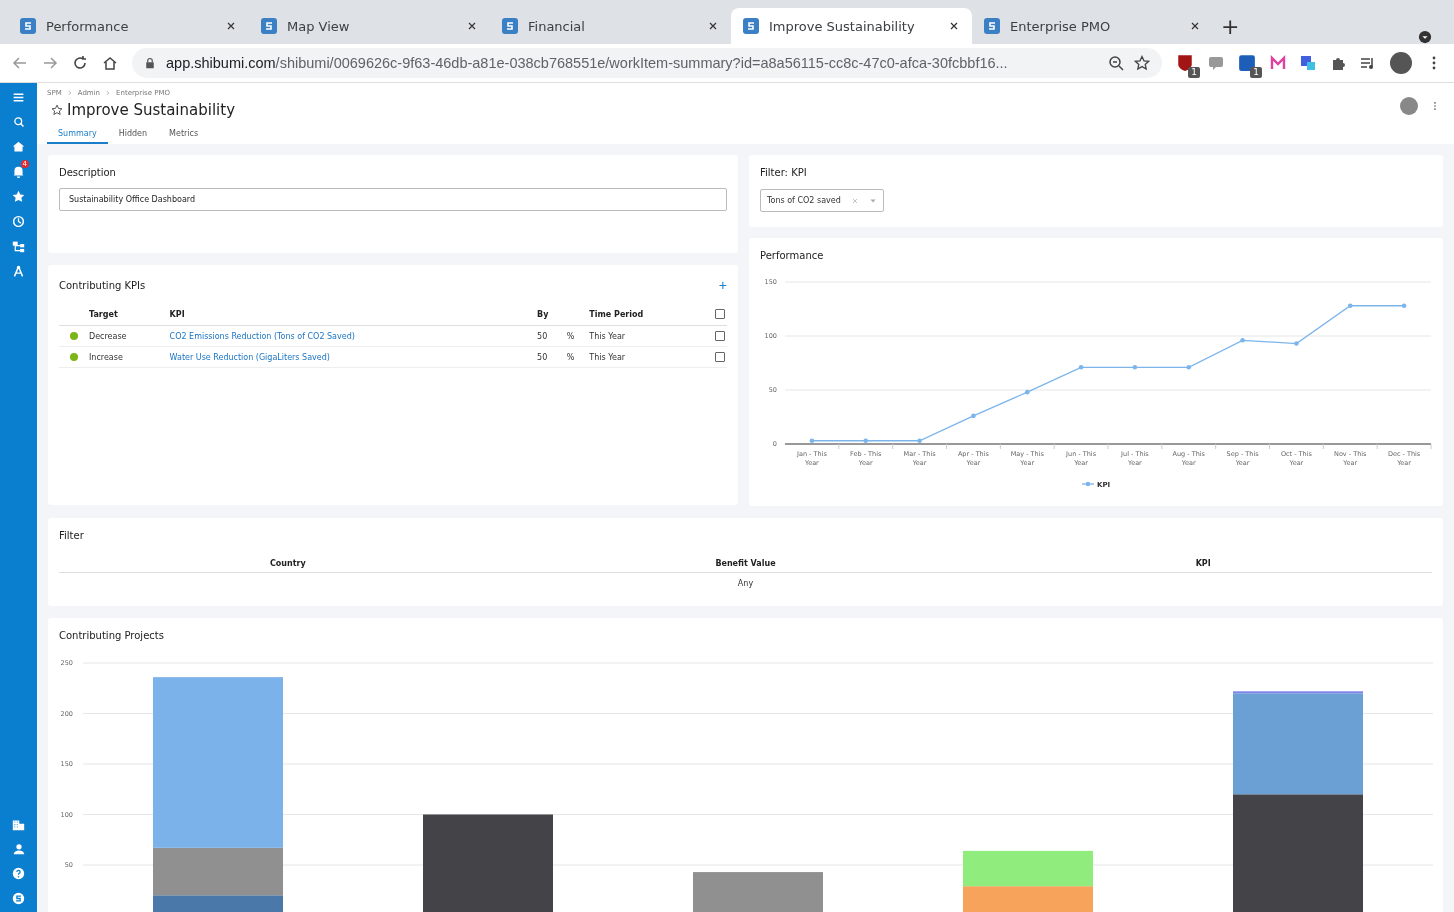  I want to click on card-title: Filter, so click(72, 535).